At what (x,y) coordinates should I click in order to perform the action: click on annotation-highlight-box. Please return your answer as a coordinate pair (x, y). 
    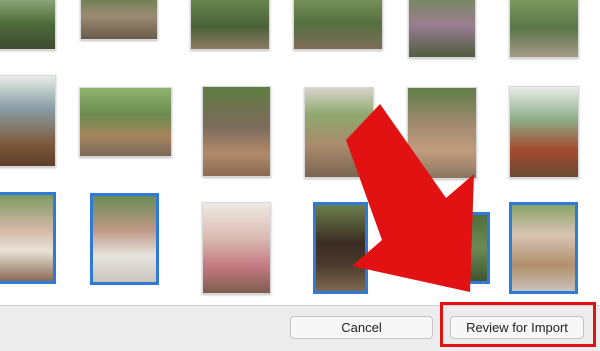
    Looking at the image, I should click on (518, 324).